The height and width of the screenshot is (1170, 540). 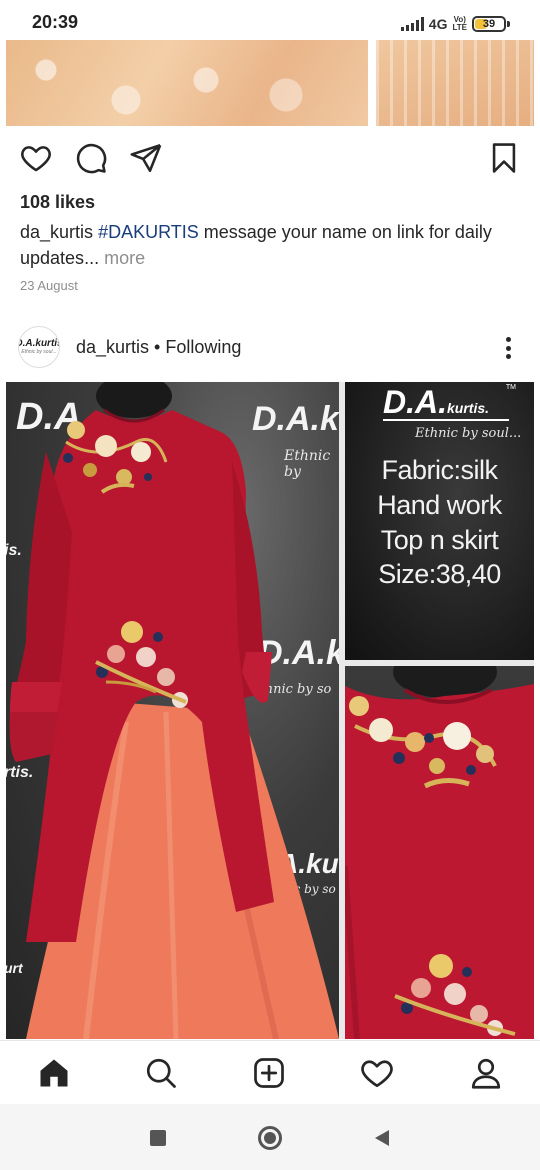 I want to click on volte-icon: Vo) LTE, so click(x=459, y=24).